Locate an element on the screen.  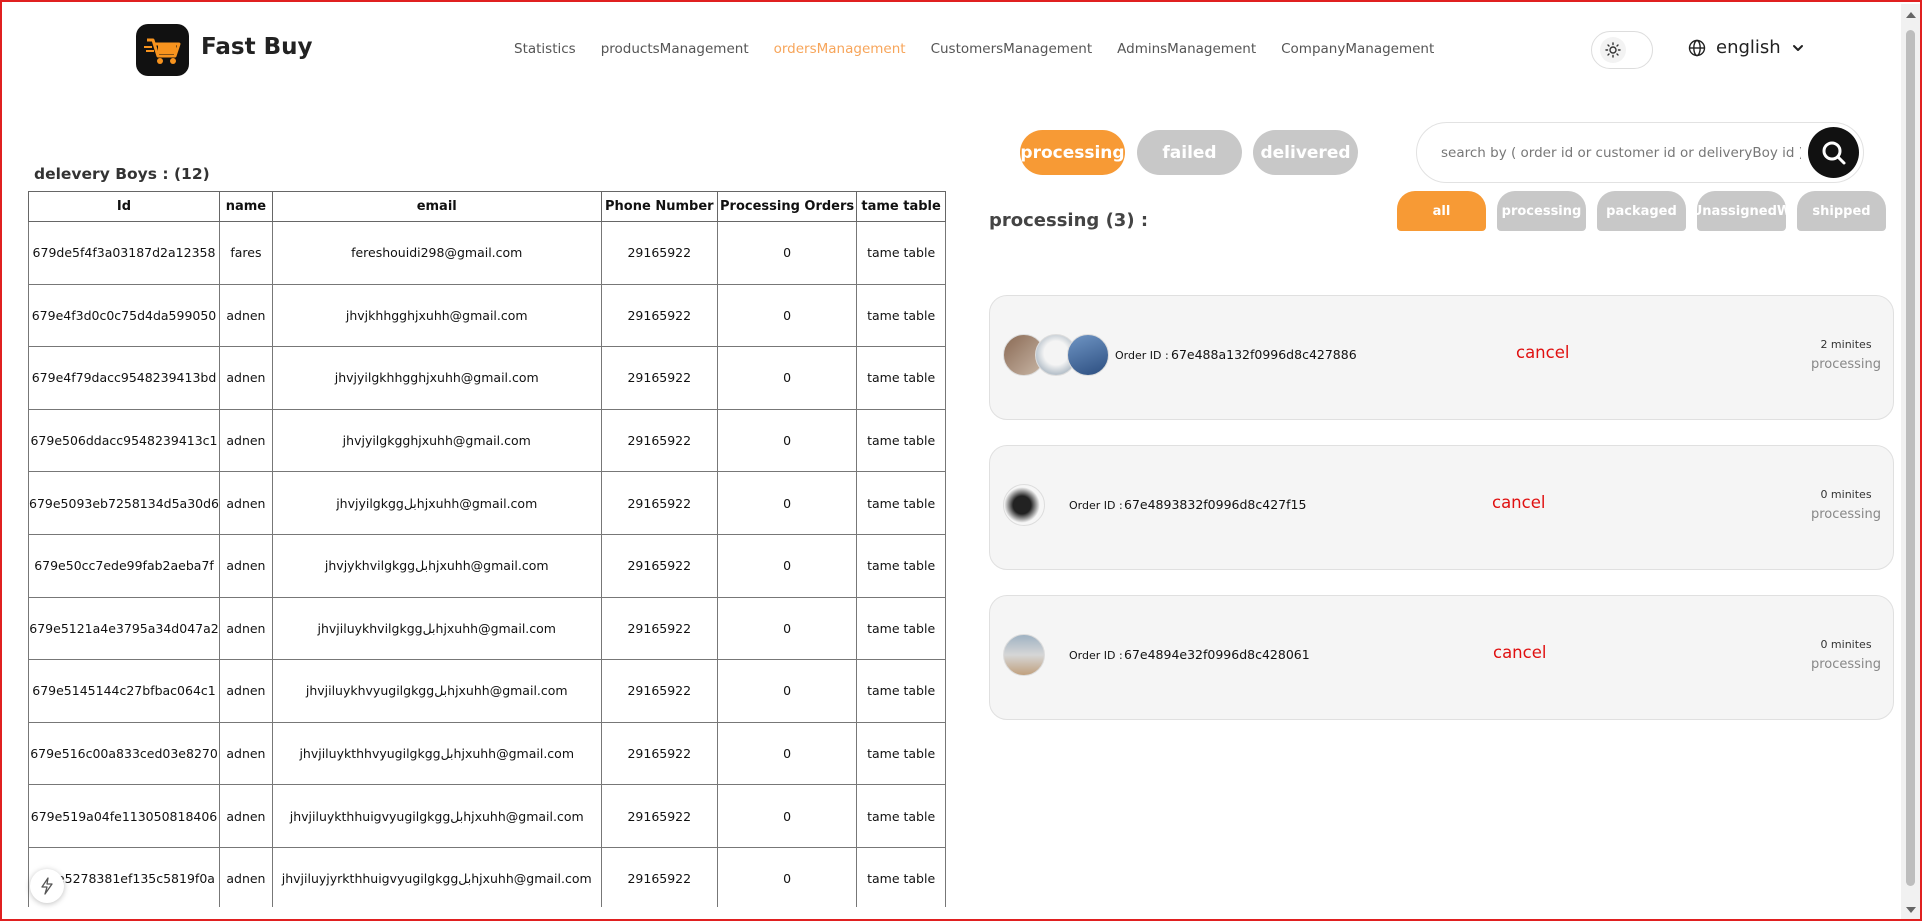
order-id-value: 67e4894e32f0996d8c428061 is located at coordinates (1217, 654).